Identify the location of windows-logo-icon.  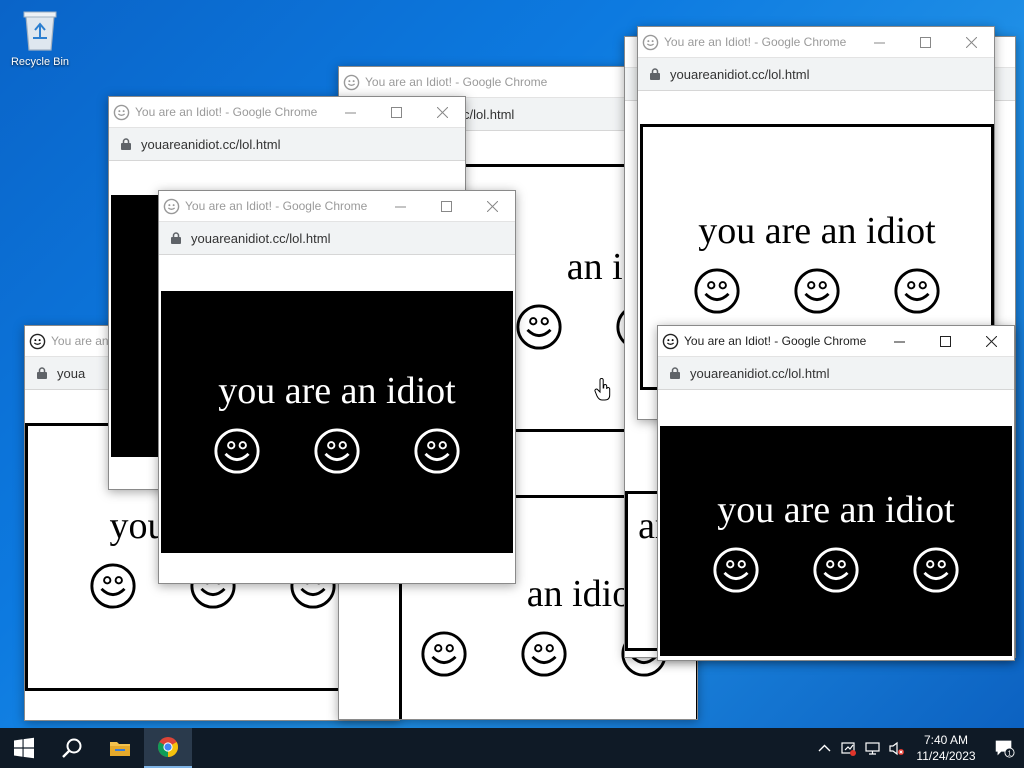
(24, 748).